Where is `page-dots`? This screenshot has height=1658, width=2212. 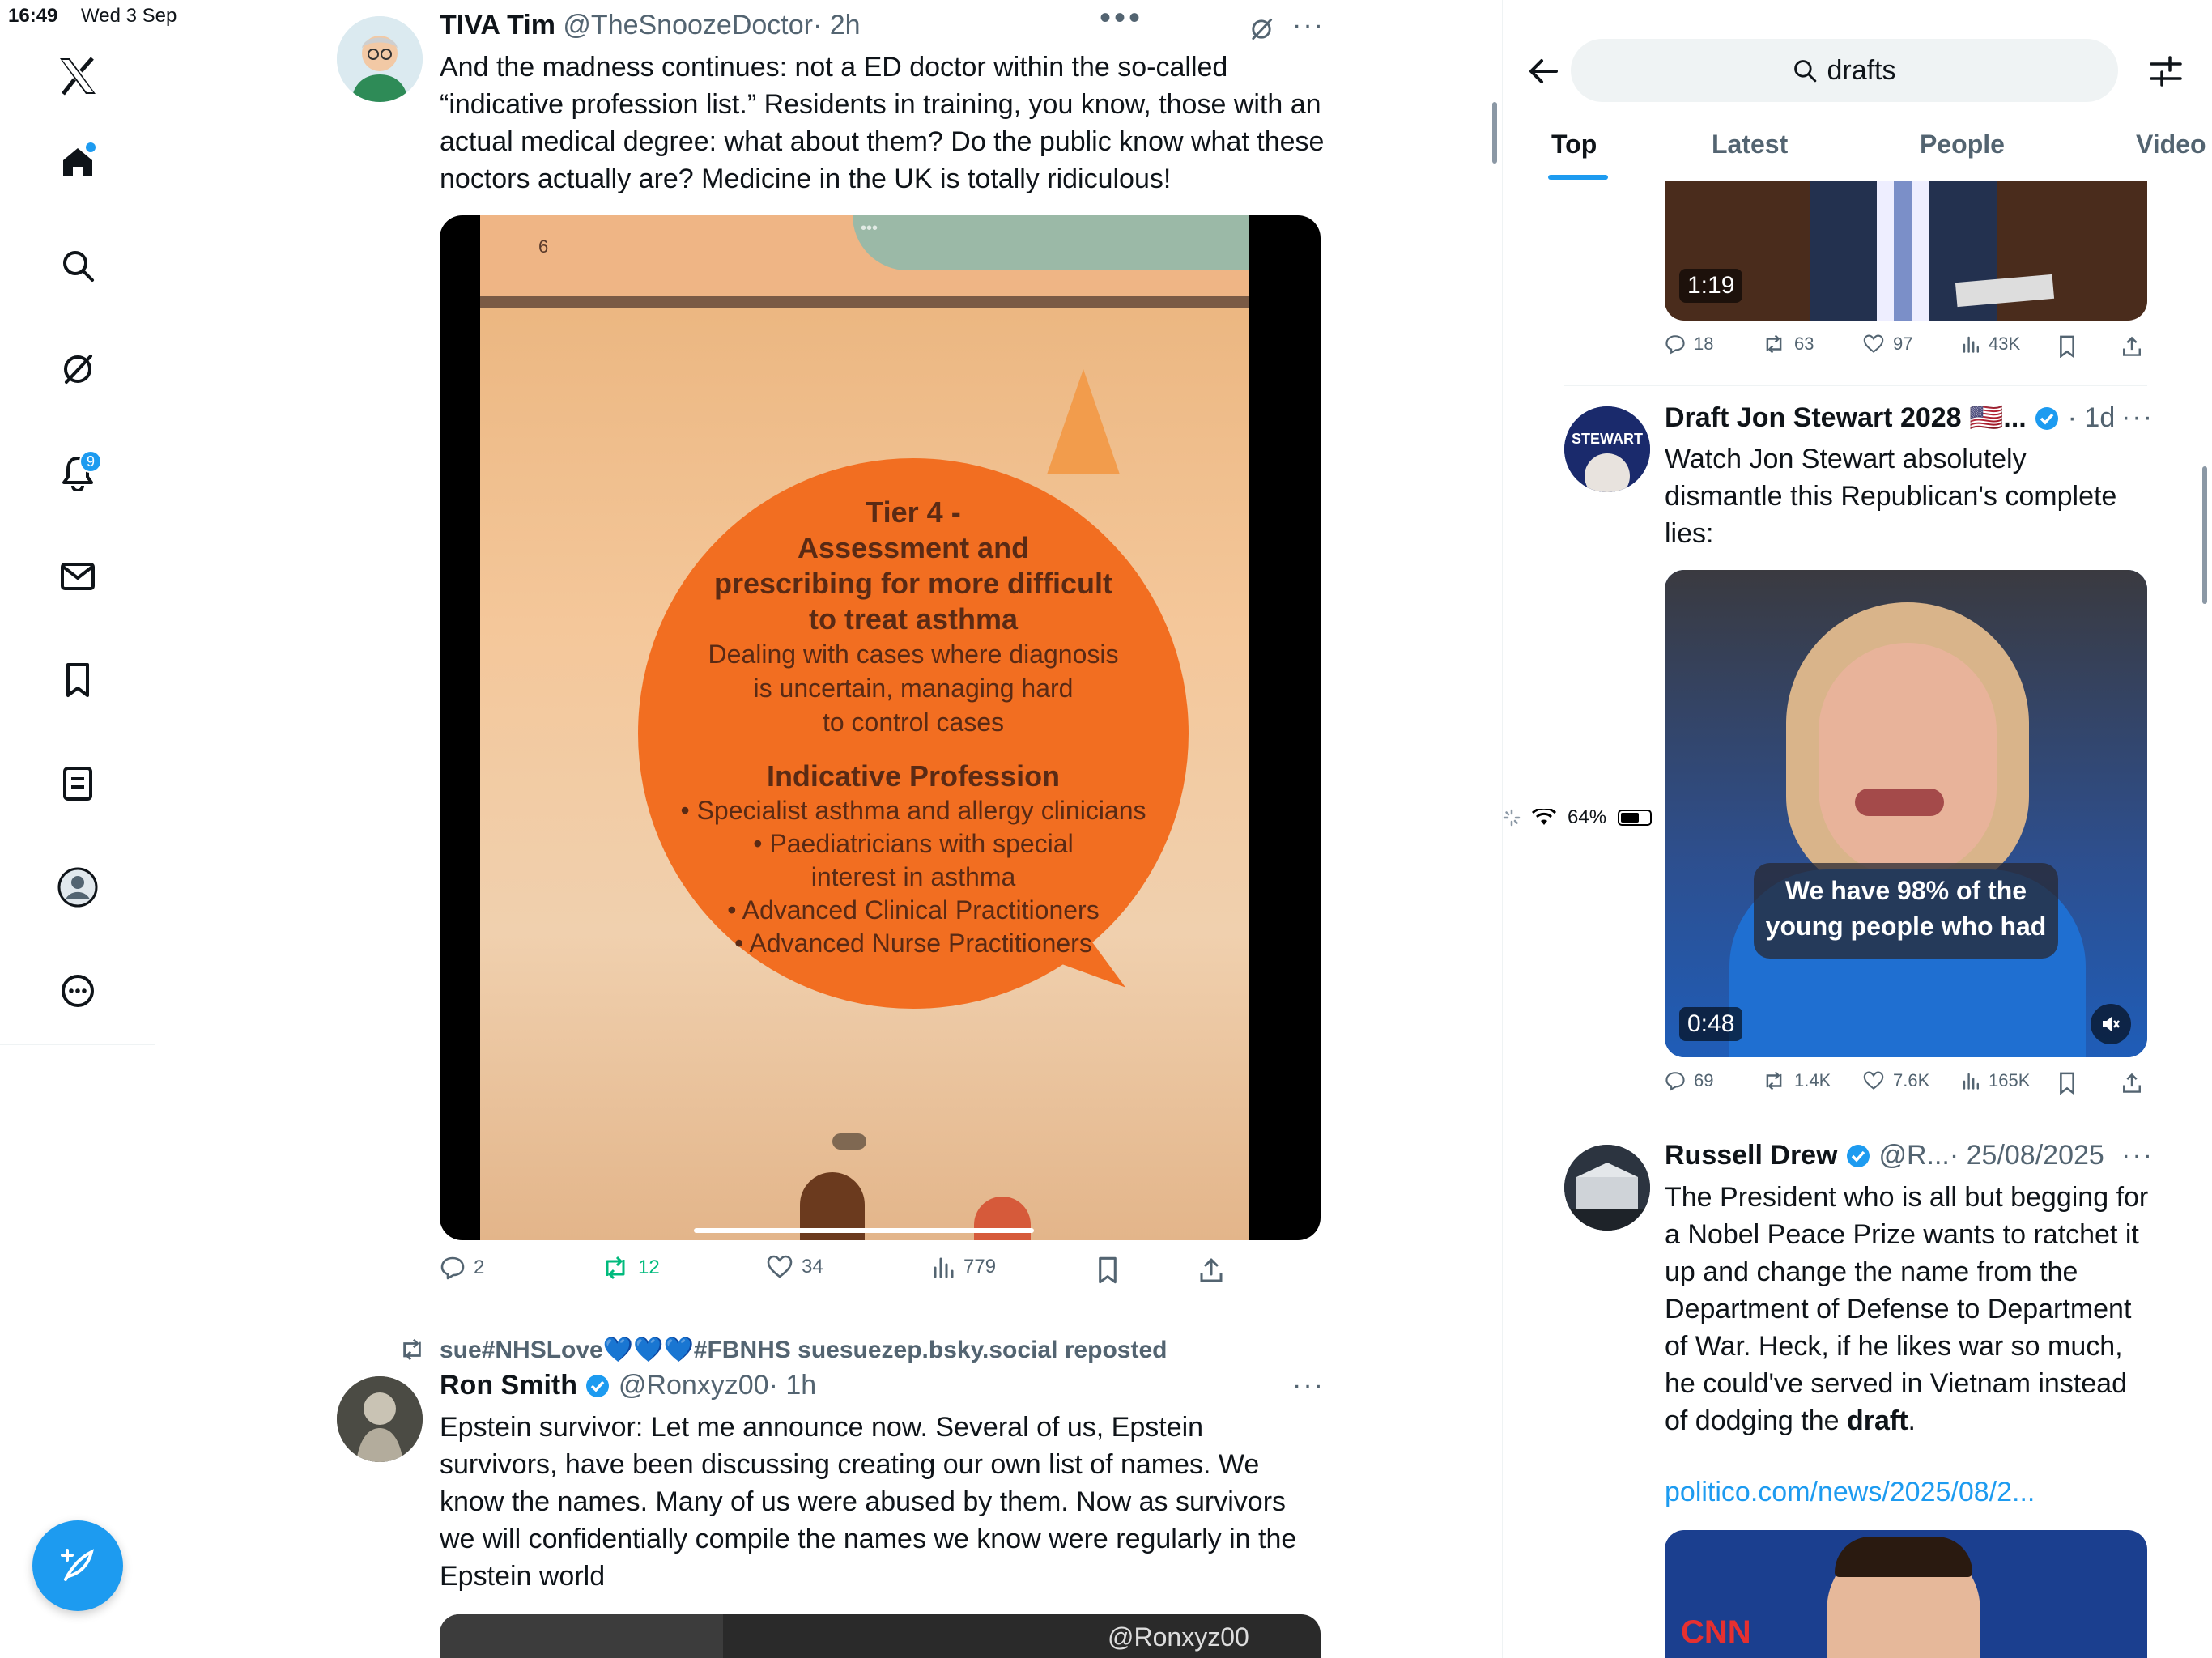
page-dots is located at coordinates (849, 1141).